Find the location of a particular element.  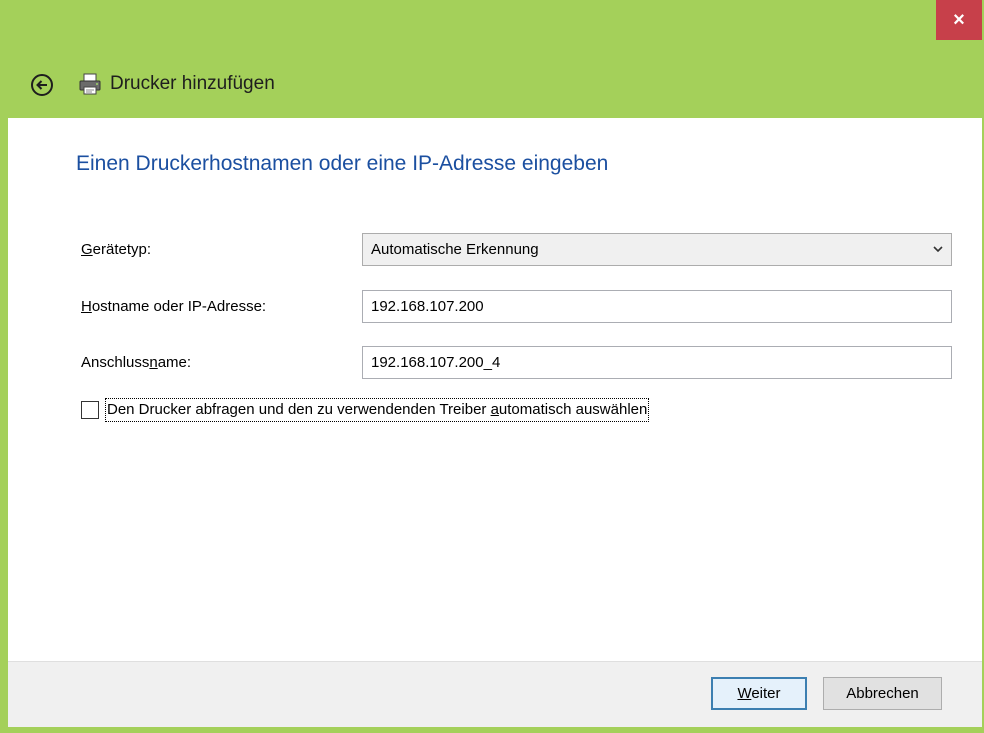

back-button is located at coordinates (42, 85).